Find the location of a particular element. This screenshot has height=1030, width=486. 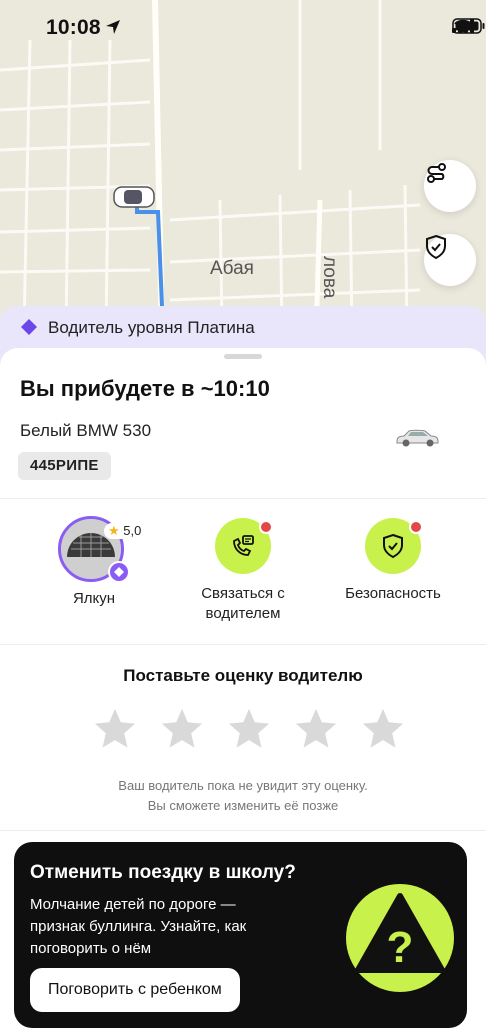

safety-map-button is located at coordinates (450, 260).